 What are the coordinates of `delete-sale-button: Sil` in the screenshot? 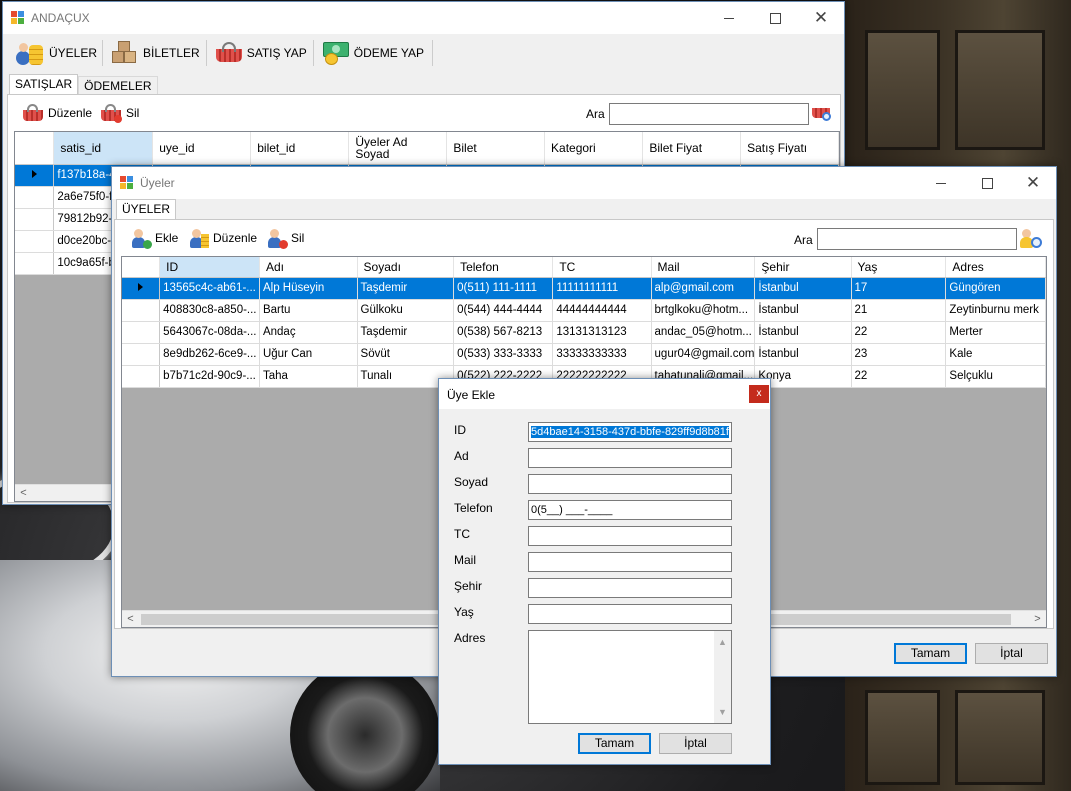 It's located at (119, 113).